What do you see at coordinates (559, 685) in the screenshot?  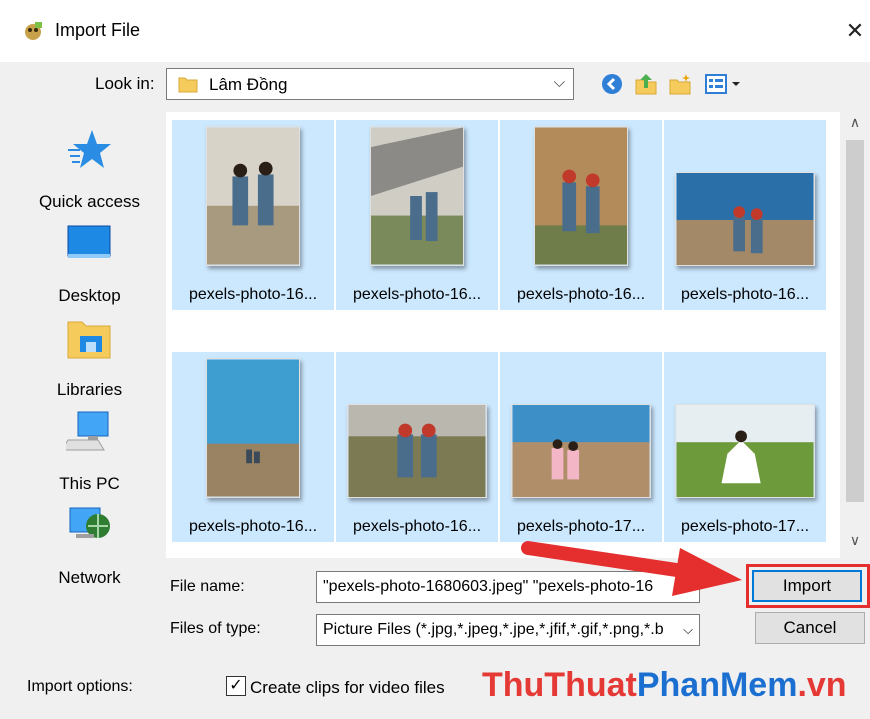 I see `watermark-part: ThuThuat` at bounding box center [559, 685].